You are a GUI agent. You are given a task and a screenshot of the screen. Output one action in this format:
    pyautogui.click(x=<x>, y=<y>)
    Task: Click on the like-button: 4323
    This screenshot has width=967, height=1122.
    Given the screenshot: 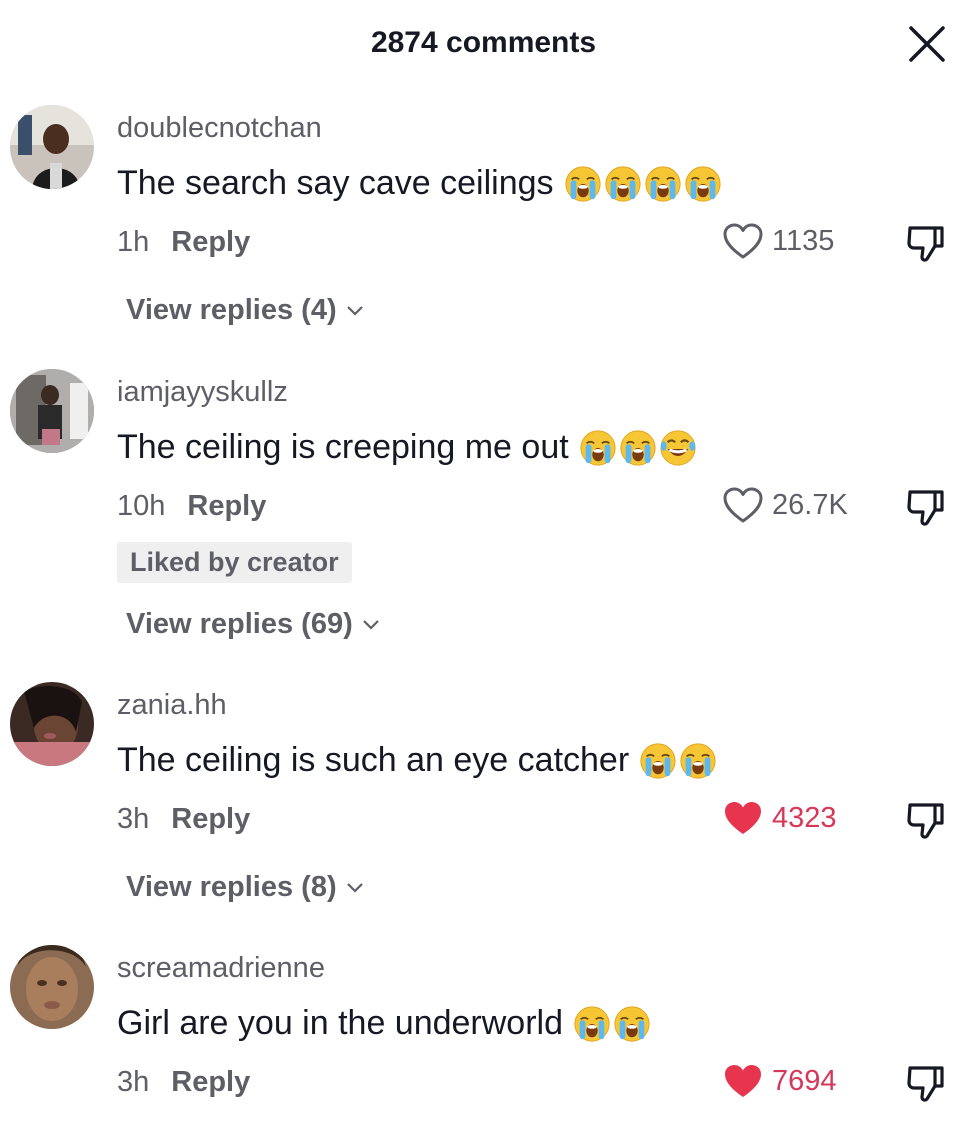 What is the action you would take?
    pyautogui.click(x=779, y=818)
    